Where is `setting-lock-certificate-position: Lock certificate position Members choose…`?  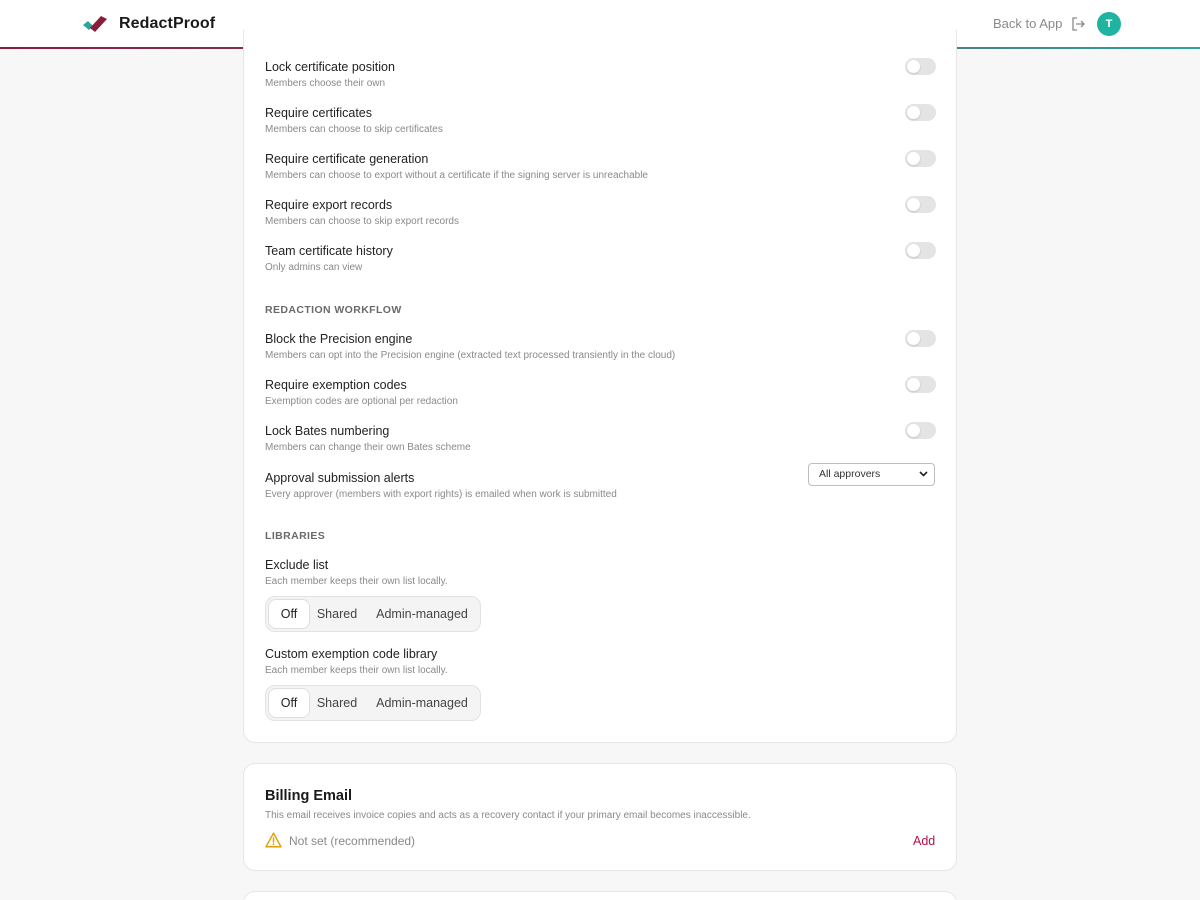 setting-lock-certificate-position: Lock certificate position Members choose… is located at coordinates (601, 79).